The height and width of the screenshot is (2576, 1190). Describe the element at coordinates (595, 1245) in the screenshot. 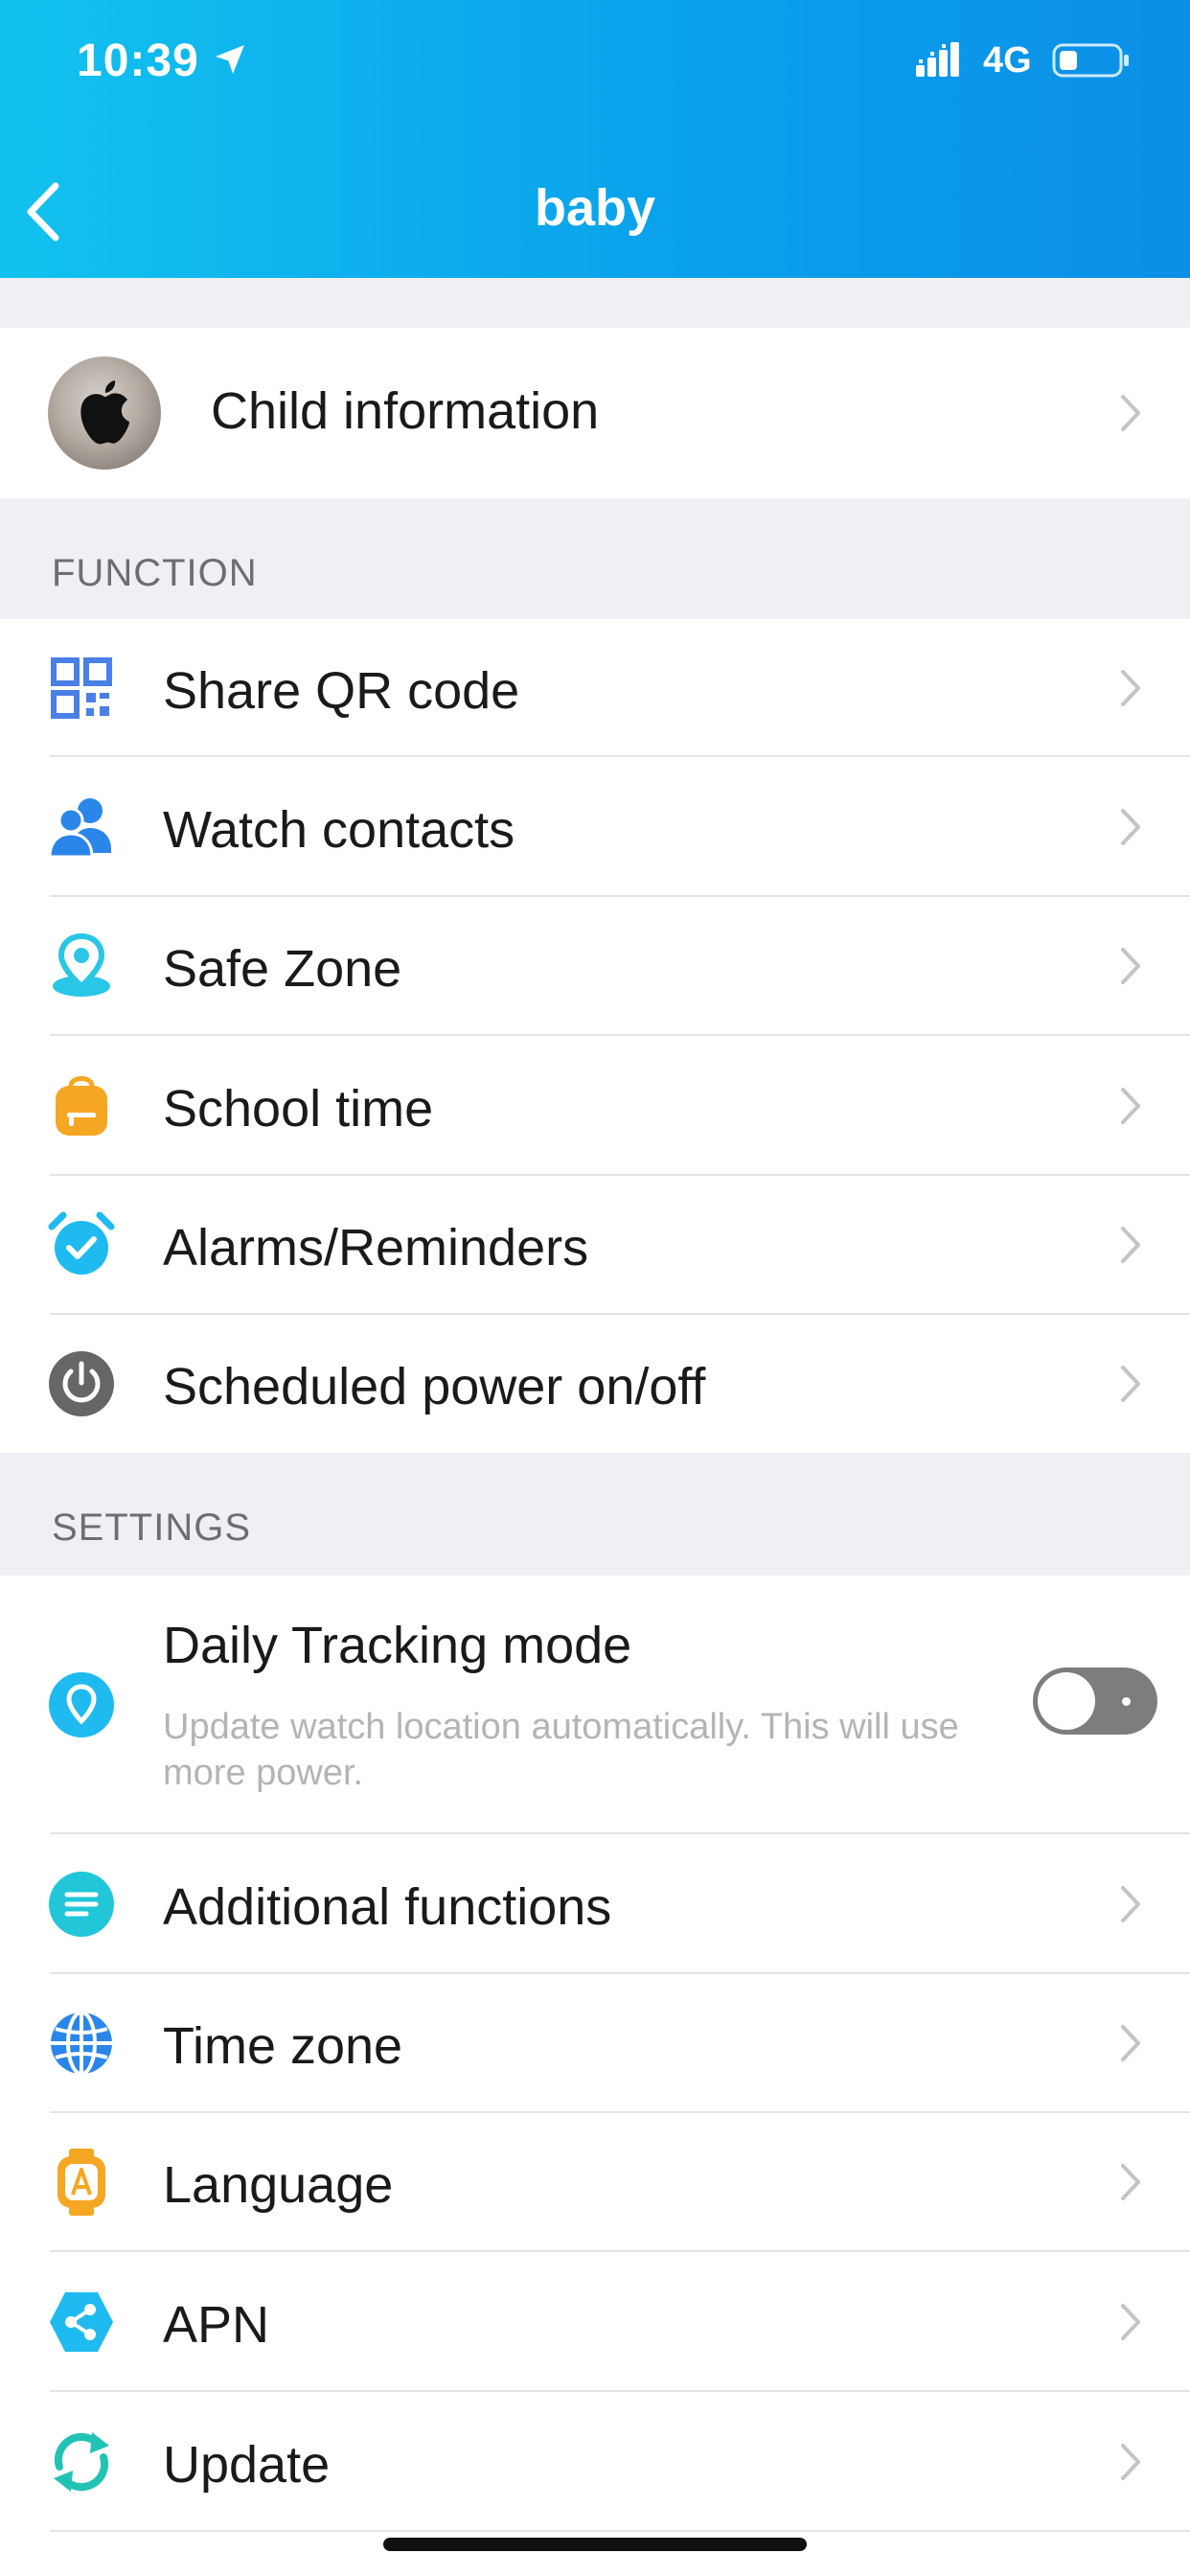

I see `alarms-reminders-row: Alarms/Reminders` at that location.